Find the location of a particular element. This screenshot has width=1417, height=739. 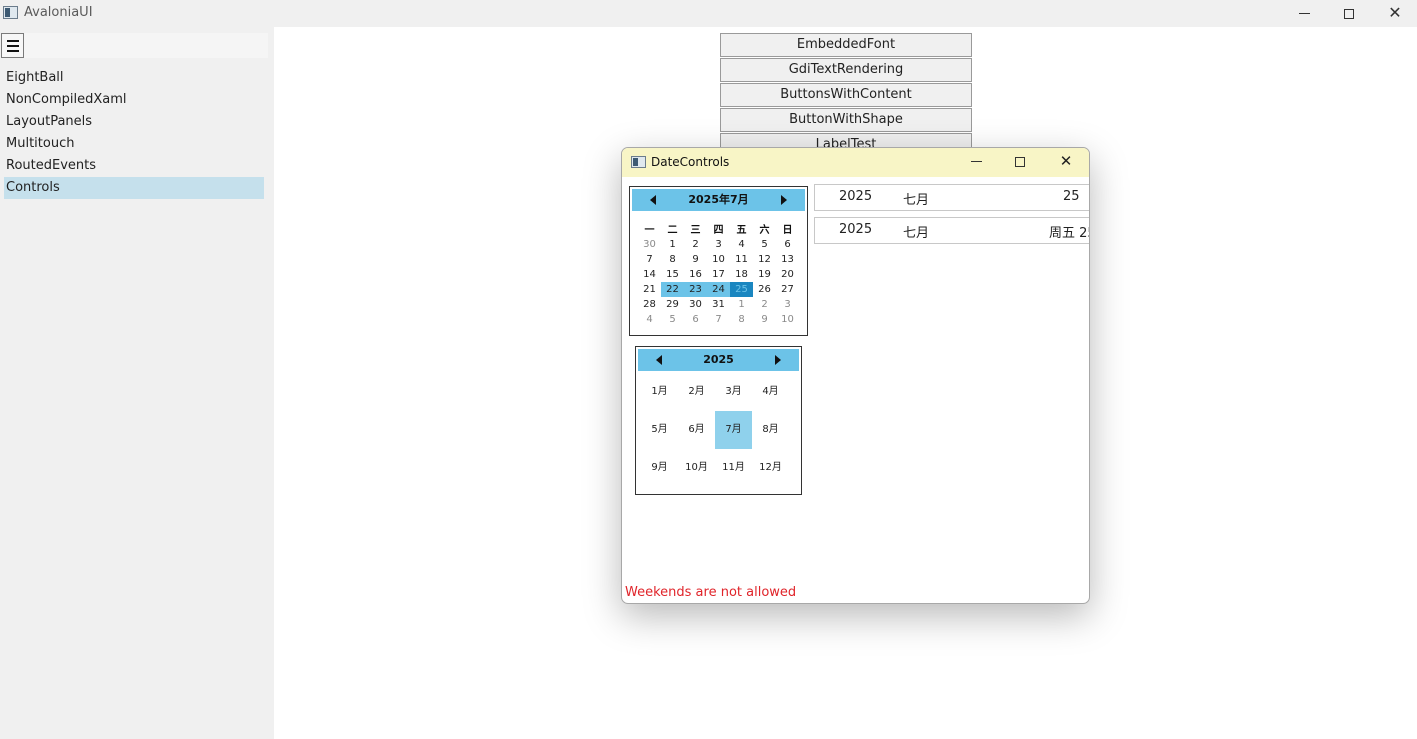

dialog-close-button: ✕ is located at coordinates (1066, 162).